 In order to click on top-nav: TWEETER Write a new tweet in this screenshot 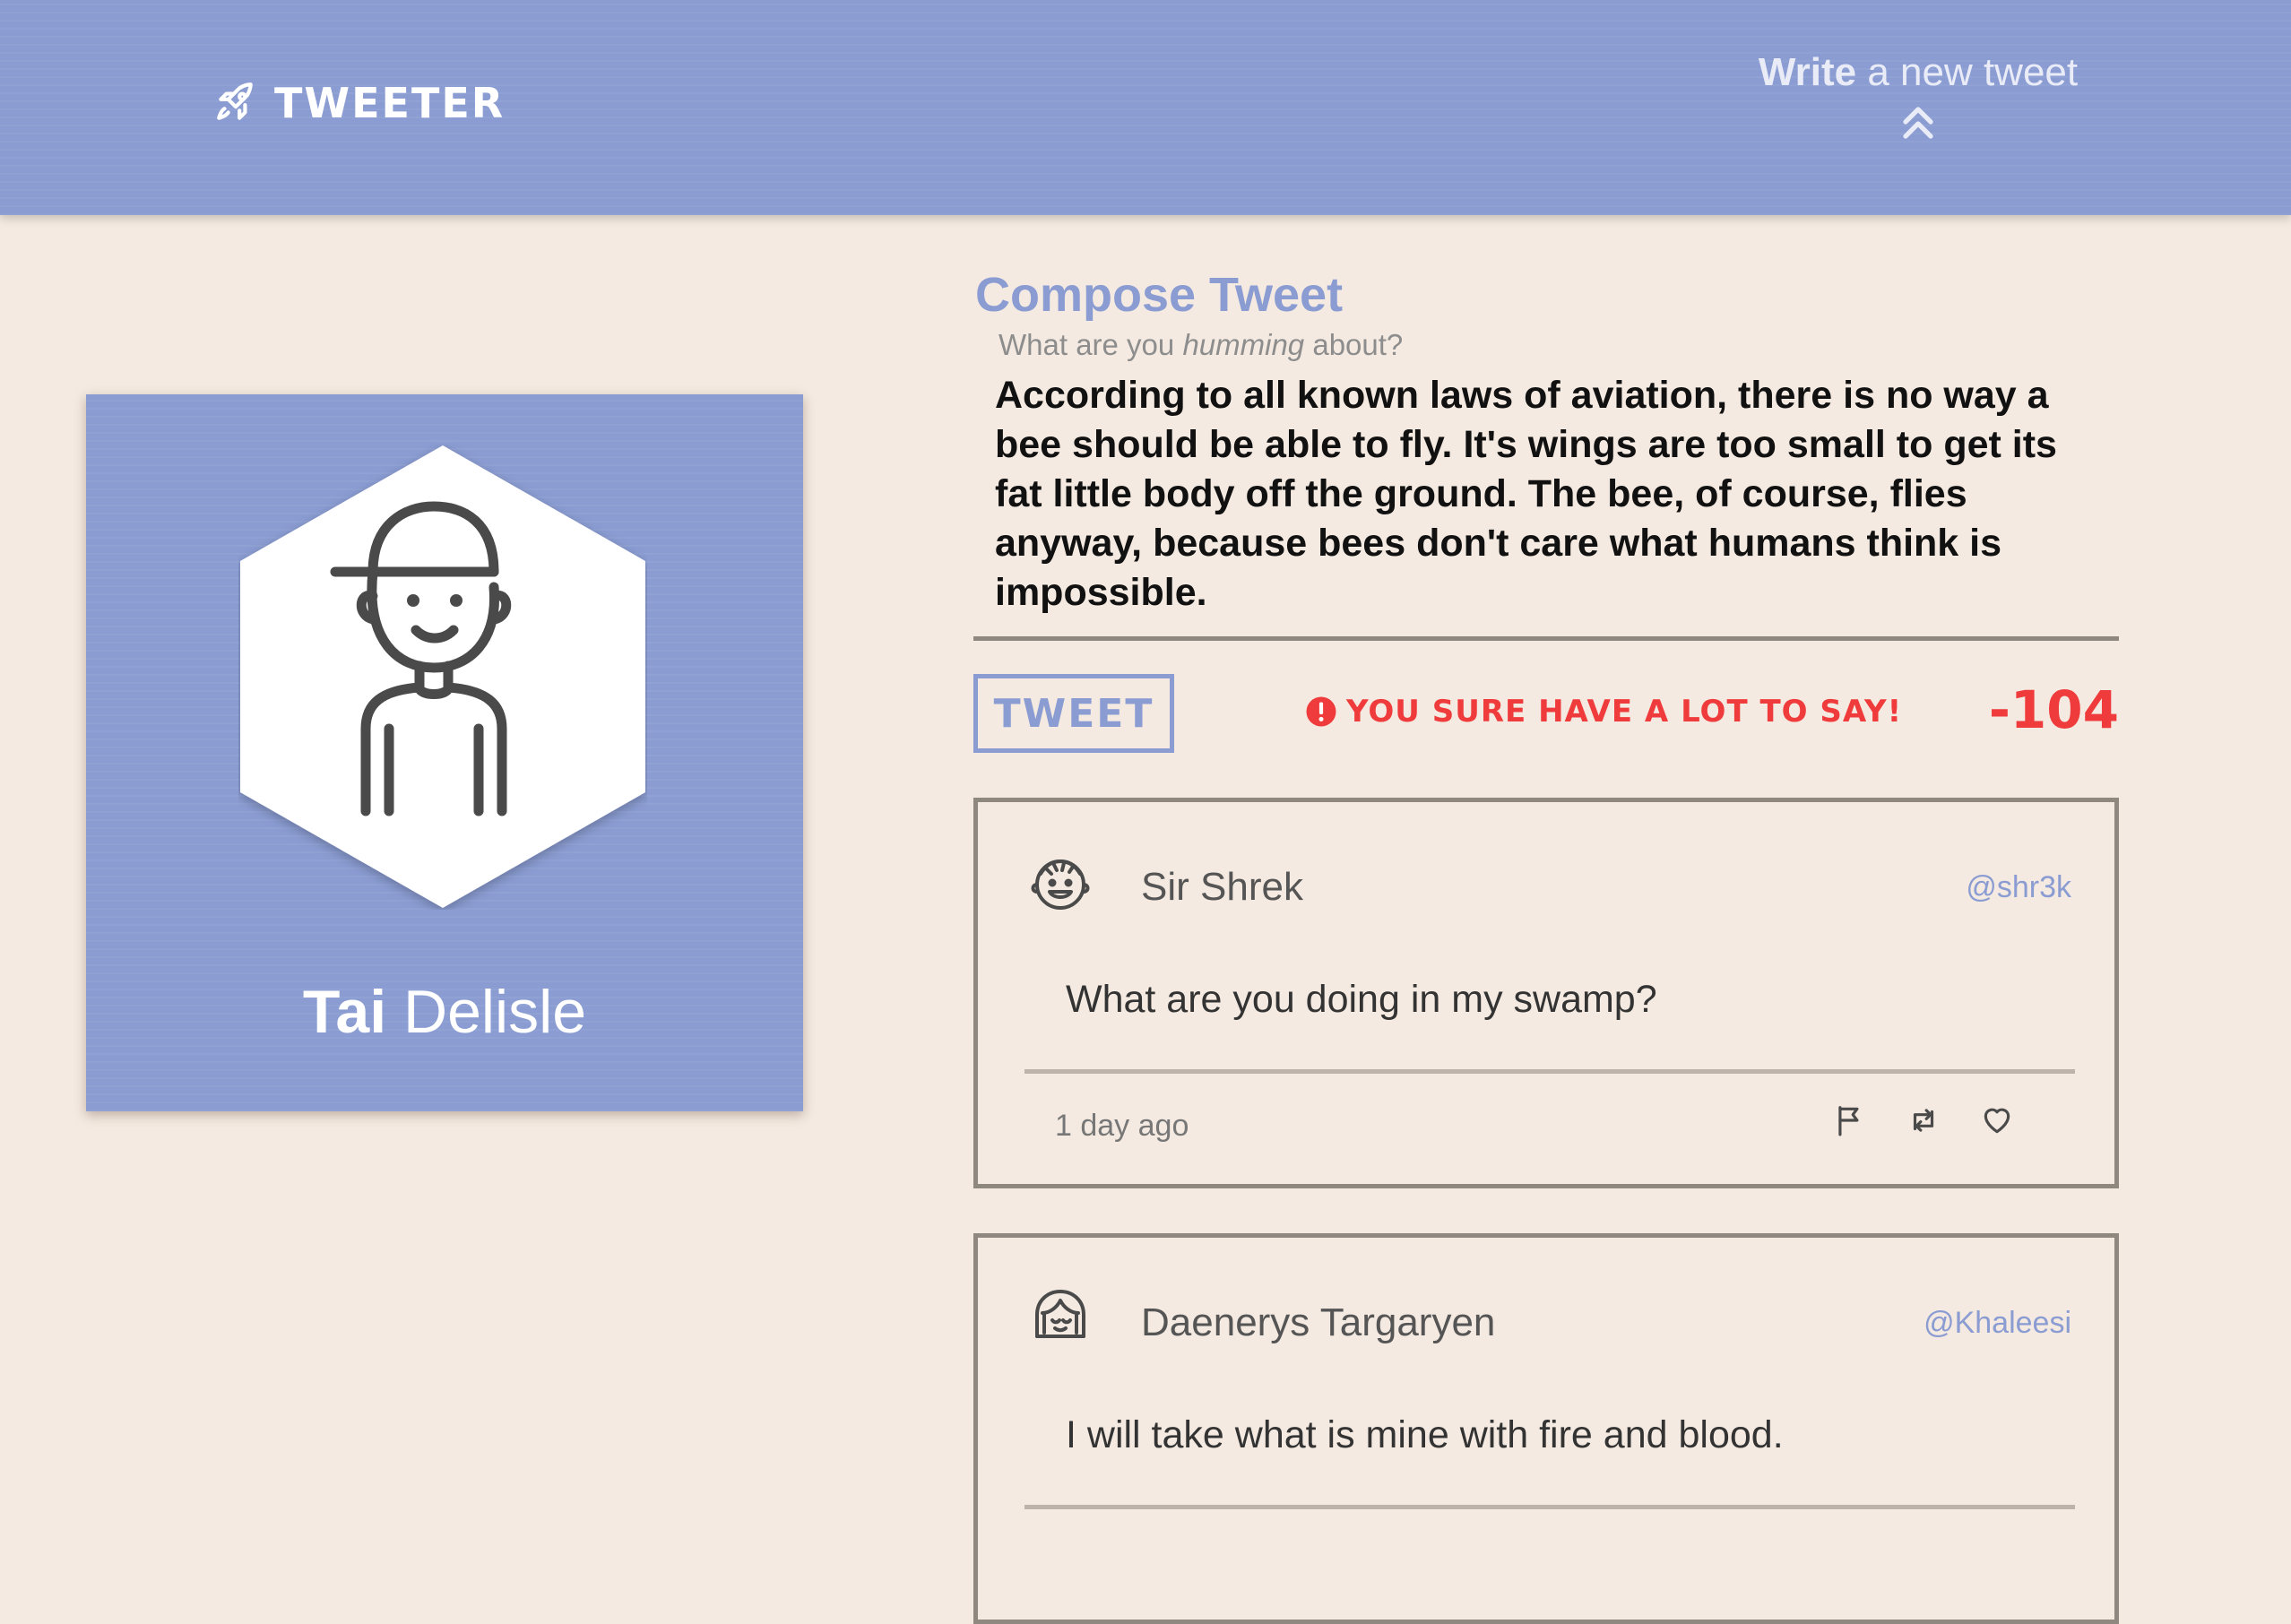, I will do `click(1145, 108)`.